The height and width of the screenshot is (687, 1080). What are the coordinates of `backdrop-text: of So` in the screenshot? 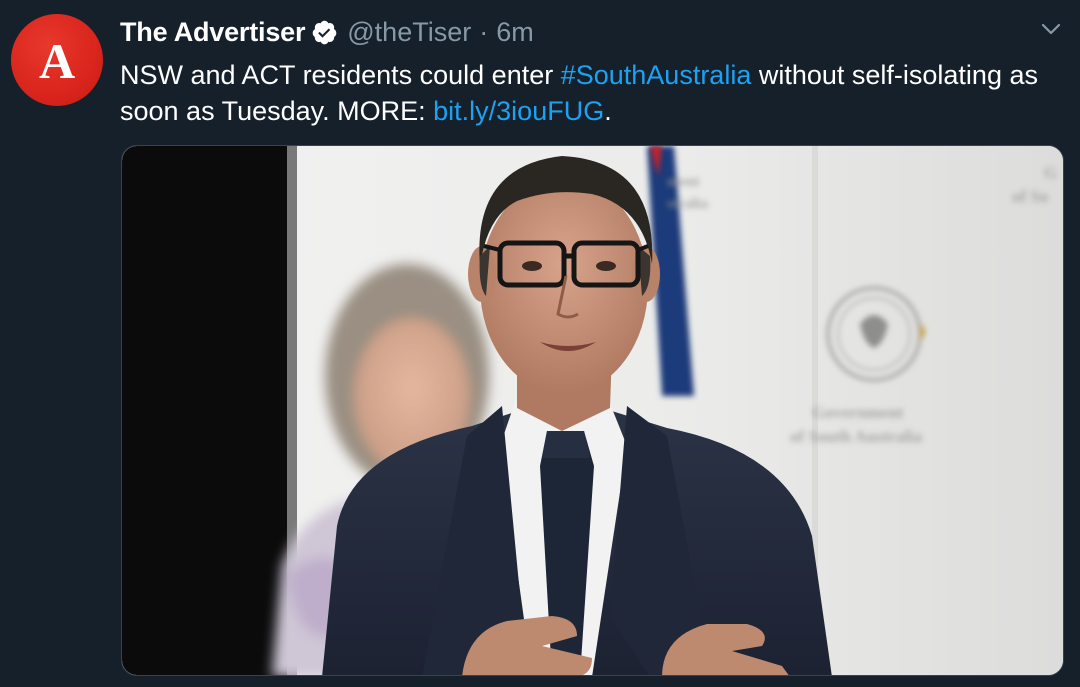 It's located at (1030, 196).